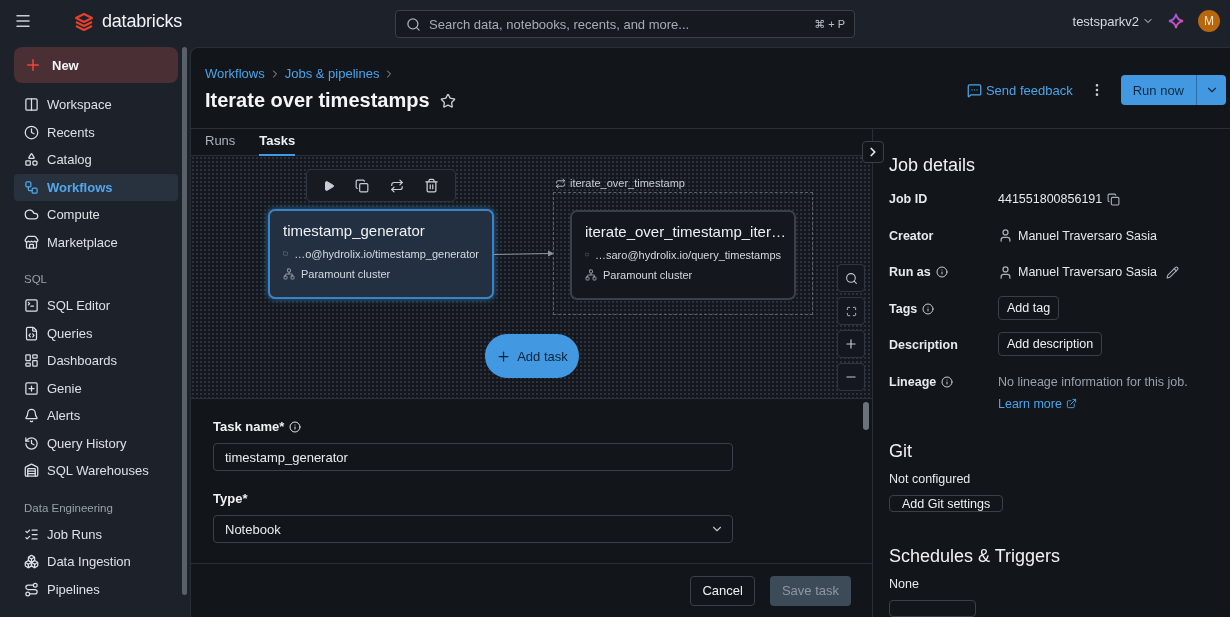 Image resolution: width=1230 pixels, height=617 pixels. I want to click on run-options-button, so click(1211, 90).